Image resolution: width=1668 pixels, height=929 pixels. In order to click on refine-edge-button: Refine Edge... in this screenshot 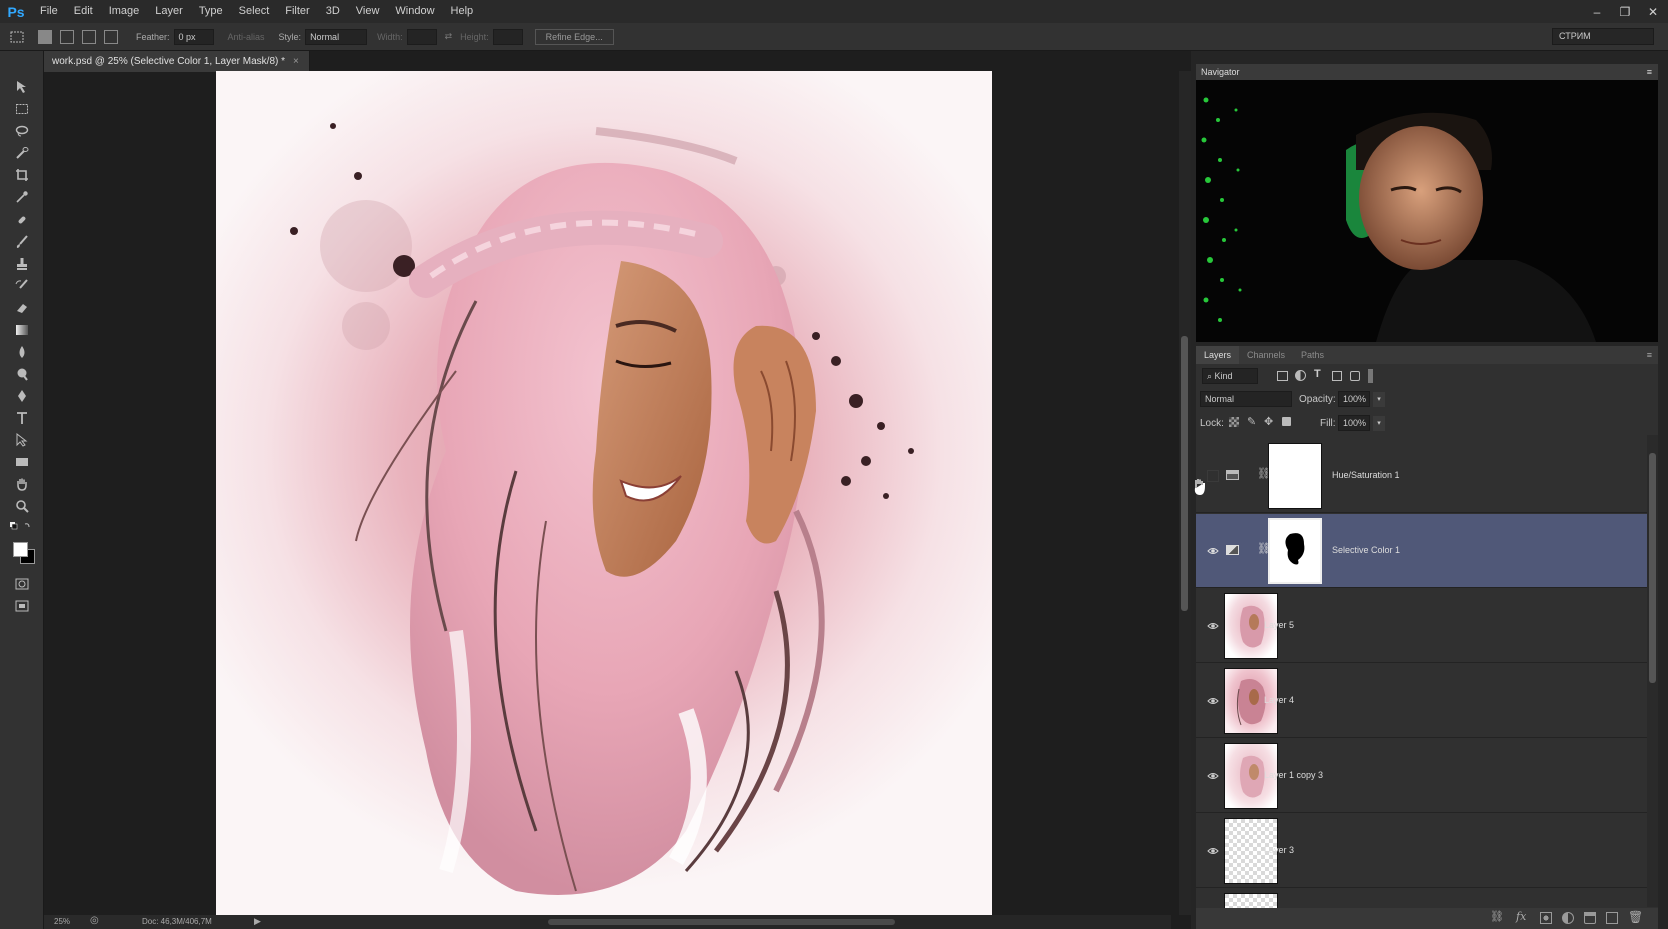, I will do `click(574, 36)`.